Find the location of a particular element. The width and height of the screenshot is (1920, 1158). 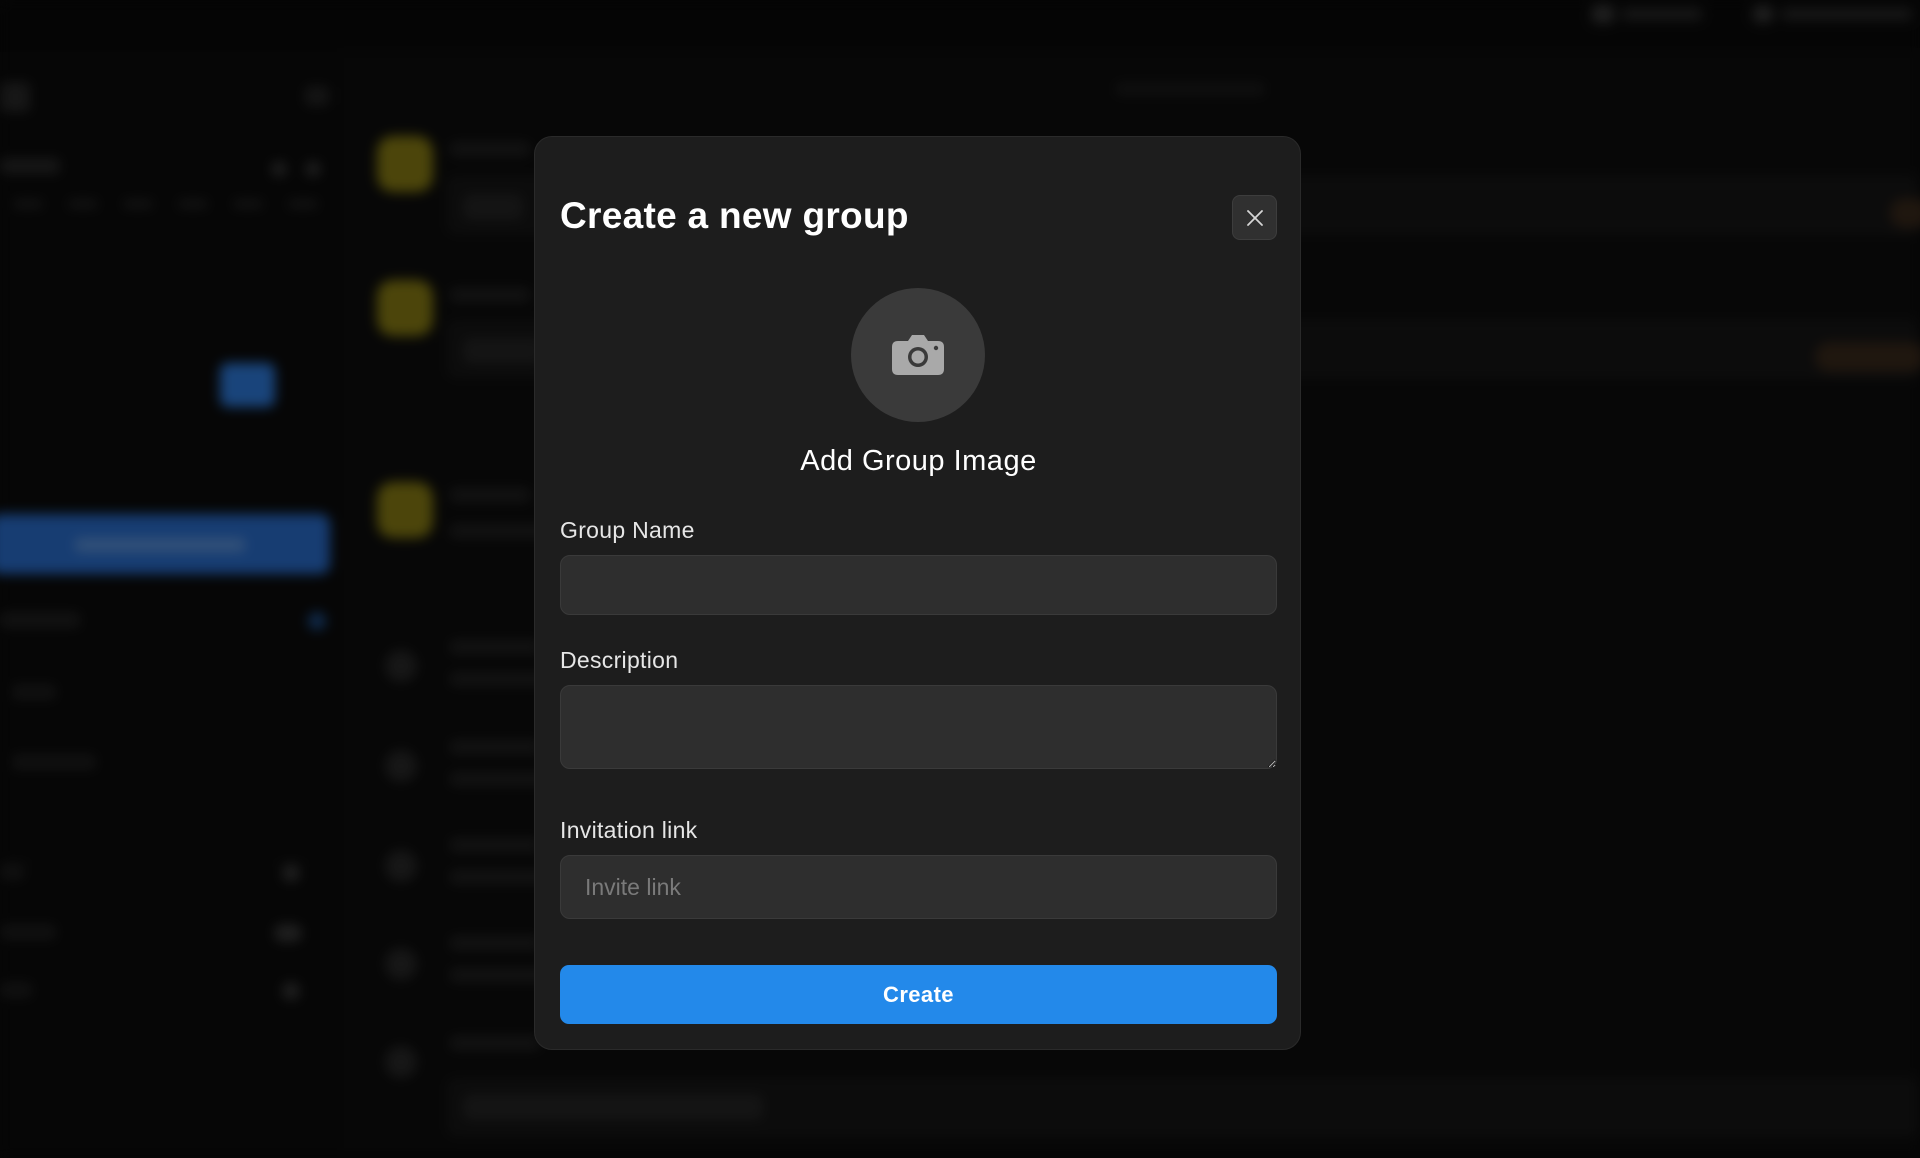

close-button is located at coordinates (1254, 217).